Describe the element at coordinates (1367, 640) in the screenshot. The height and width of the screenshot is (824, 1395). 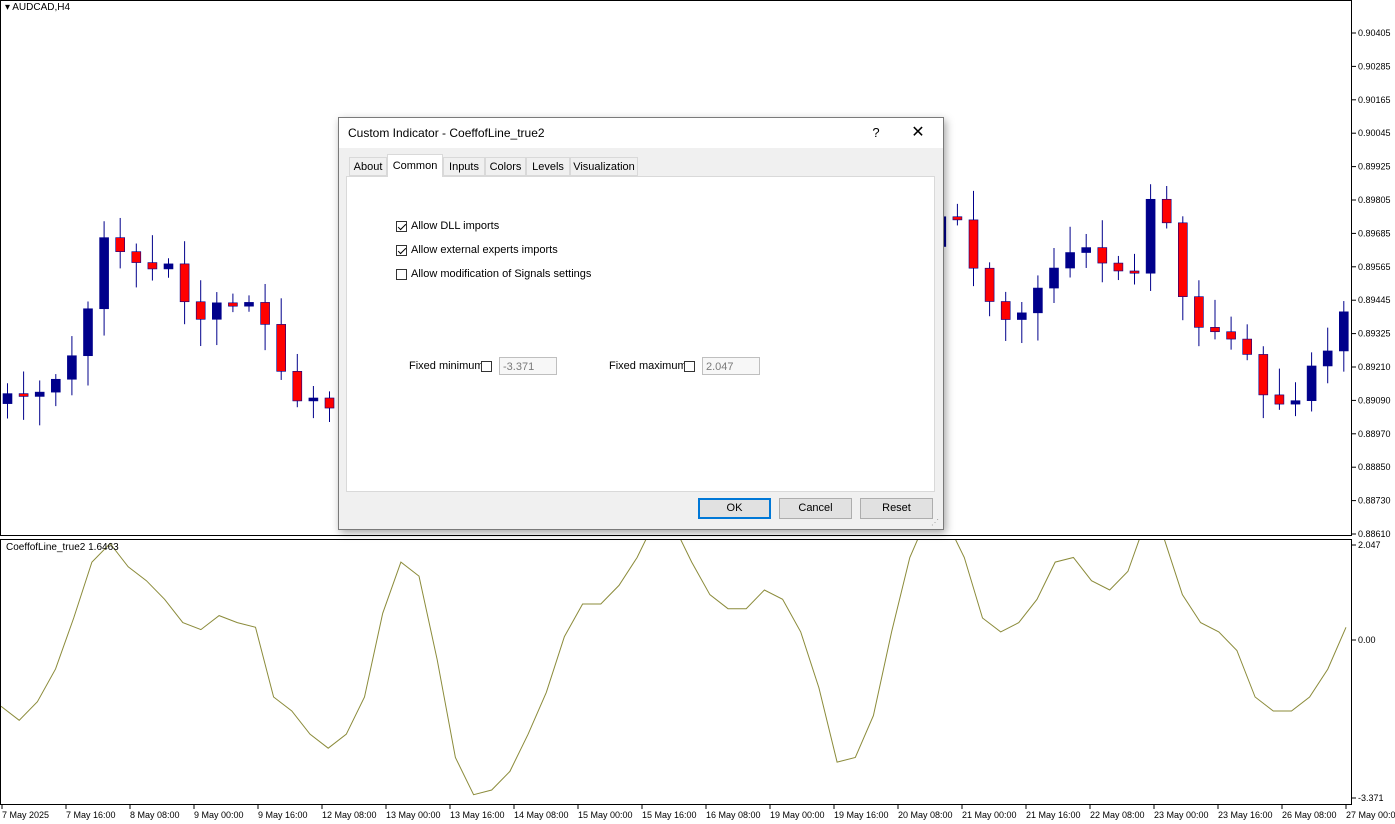
I see `indicator-tick-label: 0.00` at that location.